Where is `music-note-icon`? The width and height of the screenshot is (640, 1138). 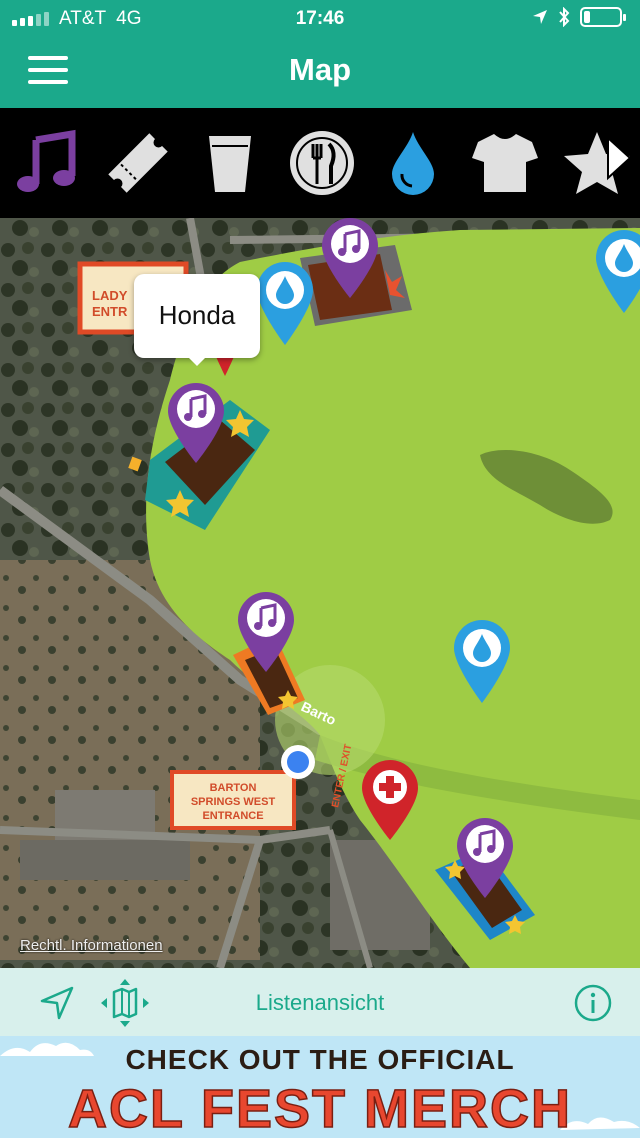 music-note-icon is located at coordinates (47, 163).